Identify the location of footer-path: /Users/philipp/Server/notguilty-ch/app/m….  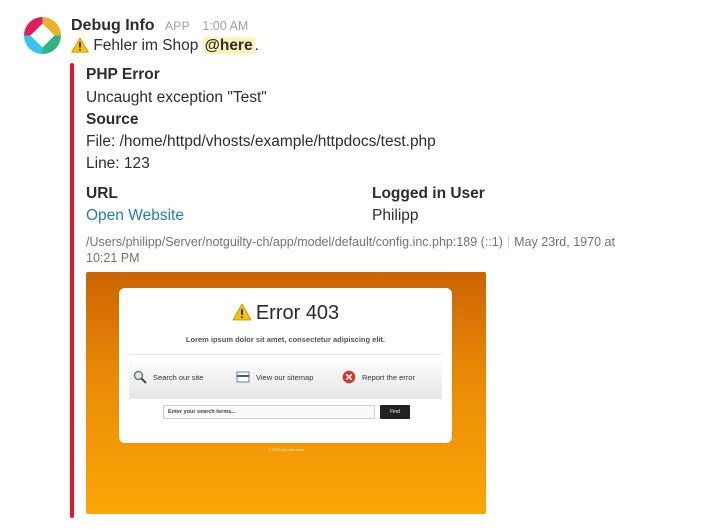
(294, 242).